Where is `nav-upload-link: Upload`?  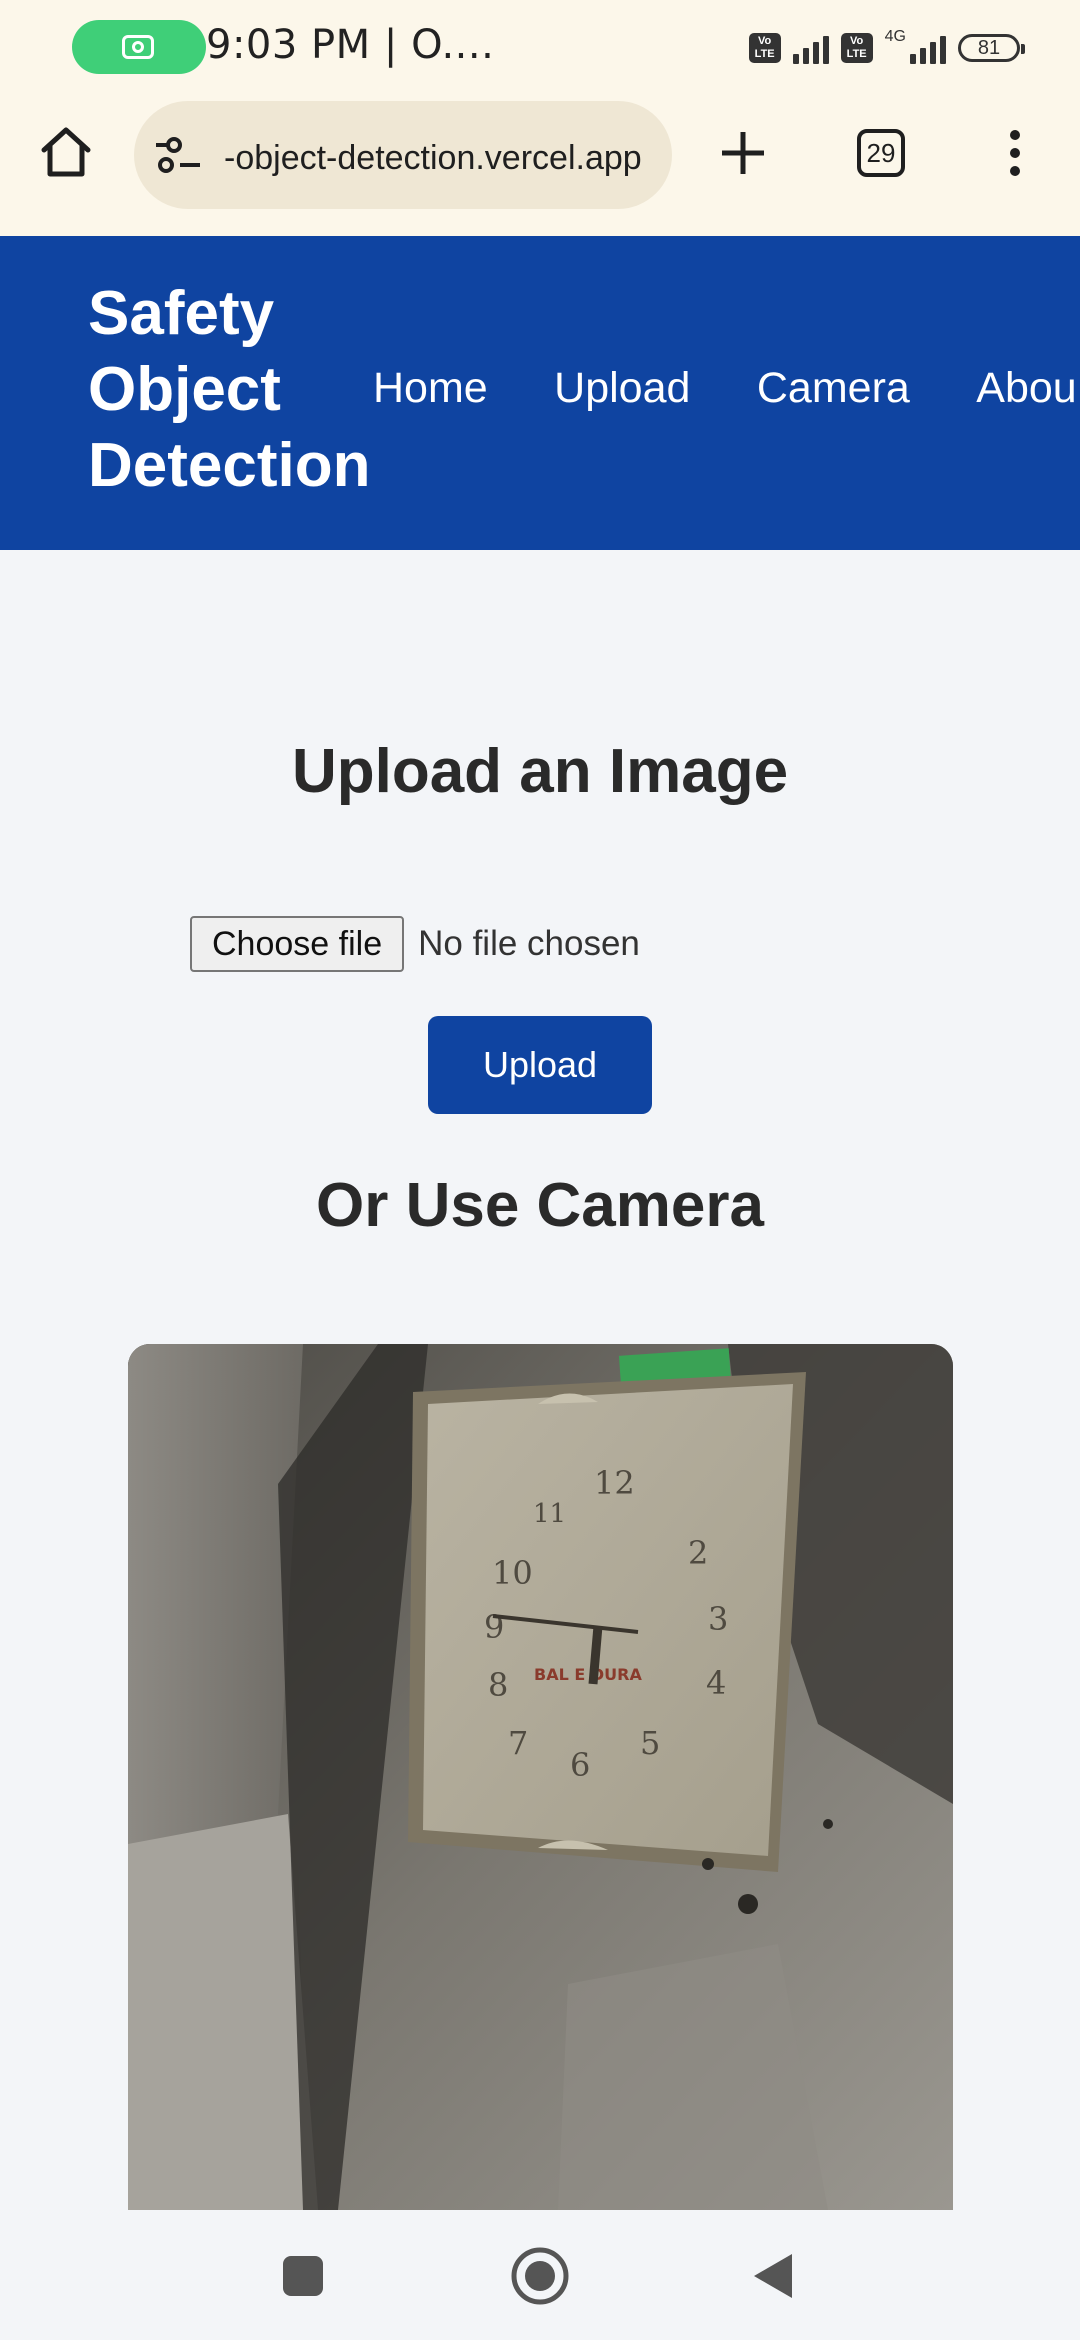
nav-upload-link: Upload is located at coordinates (622, 388).